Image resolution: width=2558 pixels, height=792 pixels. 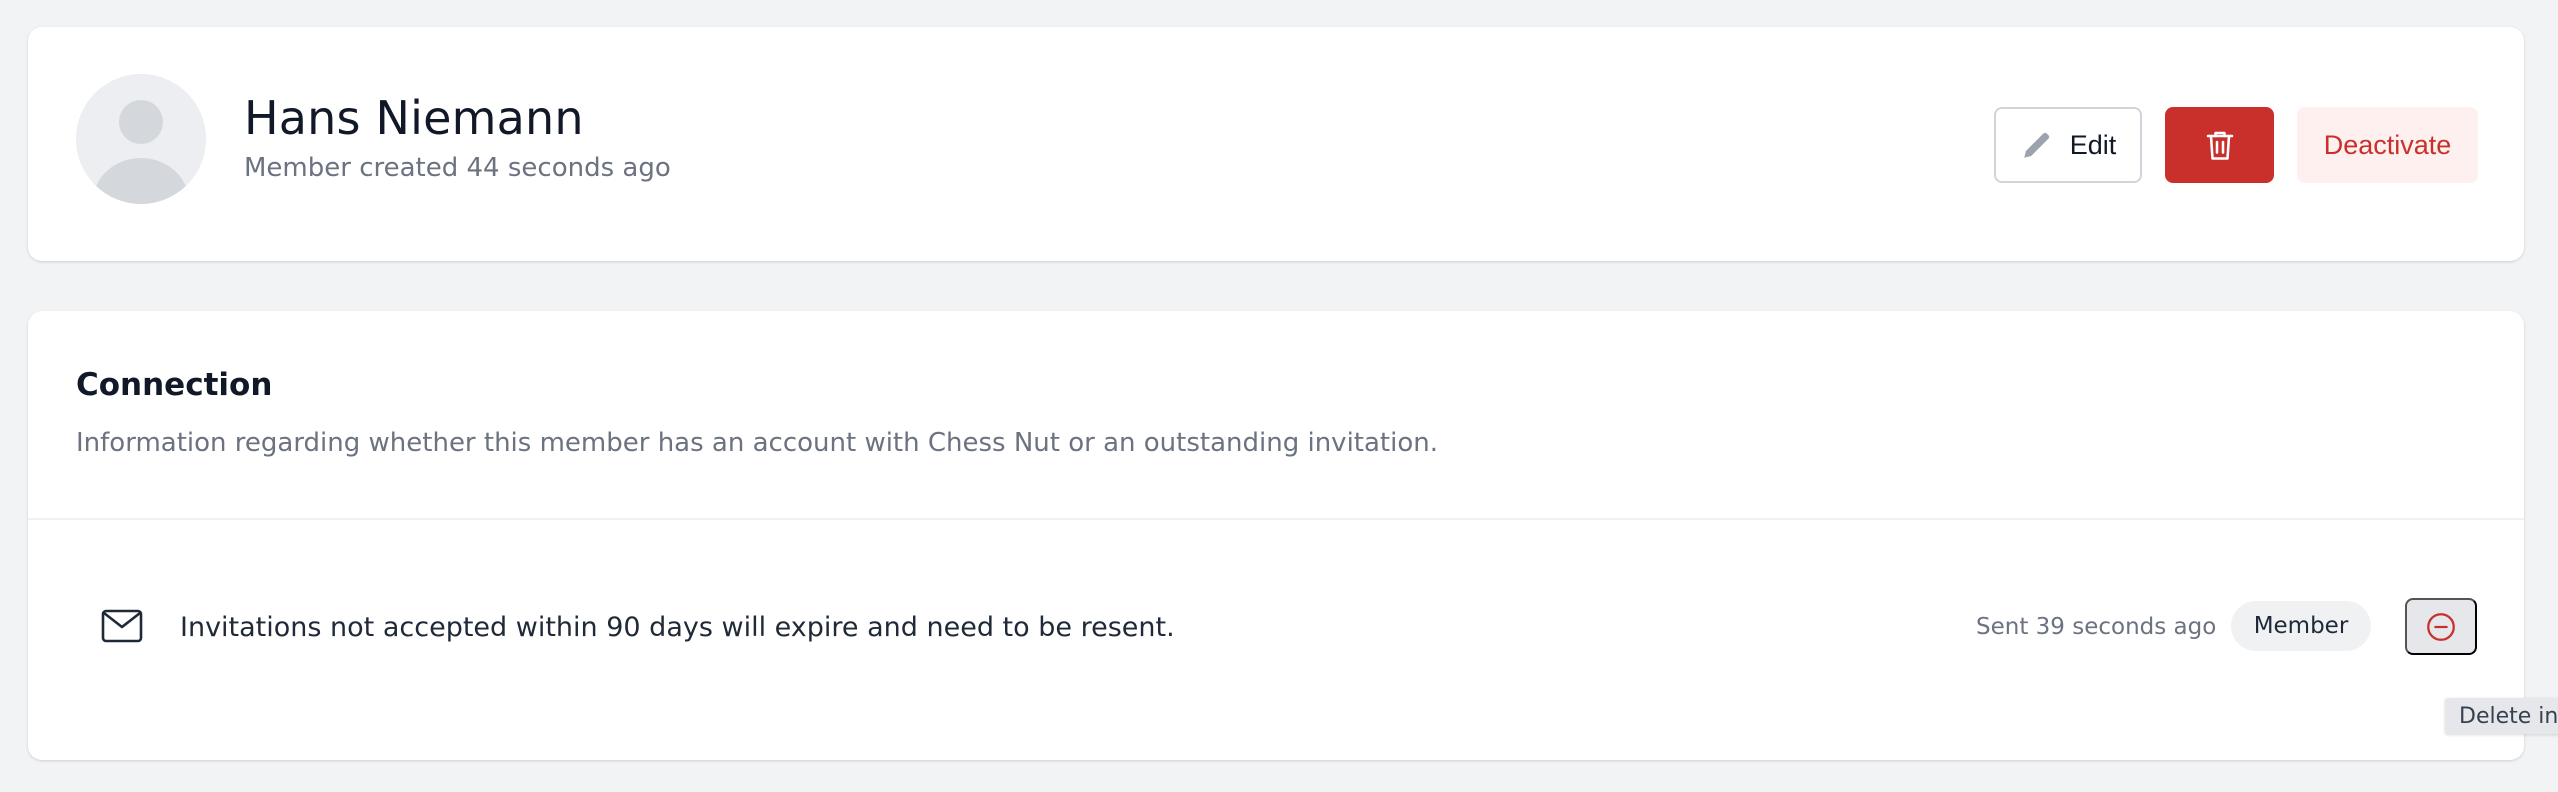 What do you see at coordinates (2036, 145) in the screenshot?
I see `pencil-icon` at bounding box center [2036, 145].